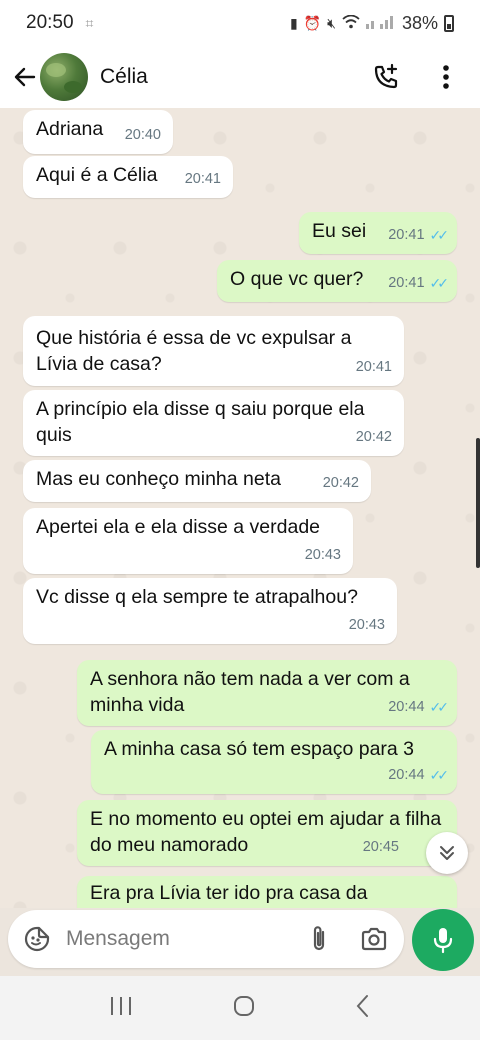 The height and width of the screenshot is (1040, 480). Describe the element at coordinates (158, 479) in the screenshot. I see `message-text: Mas eu conheço minha neta` at that location.